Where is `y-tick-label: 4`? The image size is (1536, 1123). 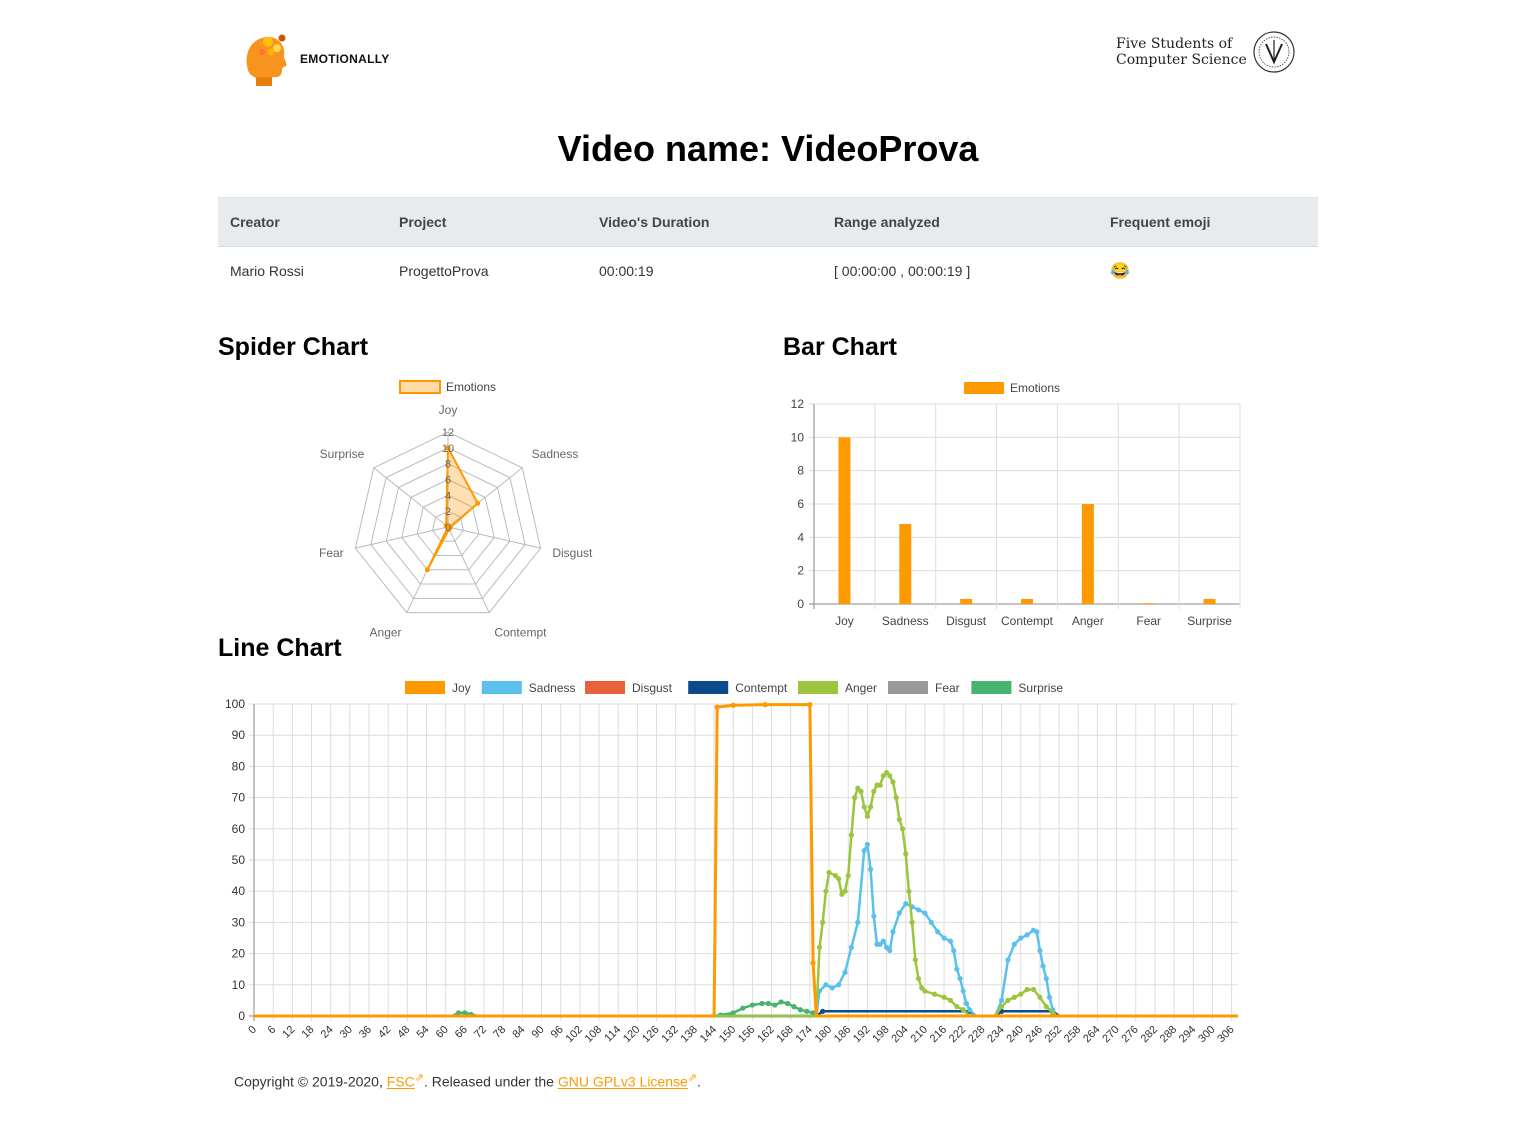
y-tick-label: 4 is located at coordinates (800, 537).